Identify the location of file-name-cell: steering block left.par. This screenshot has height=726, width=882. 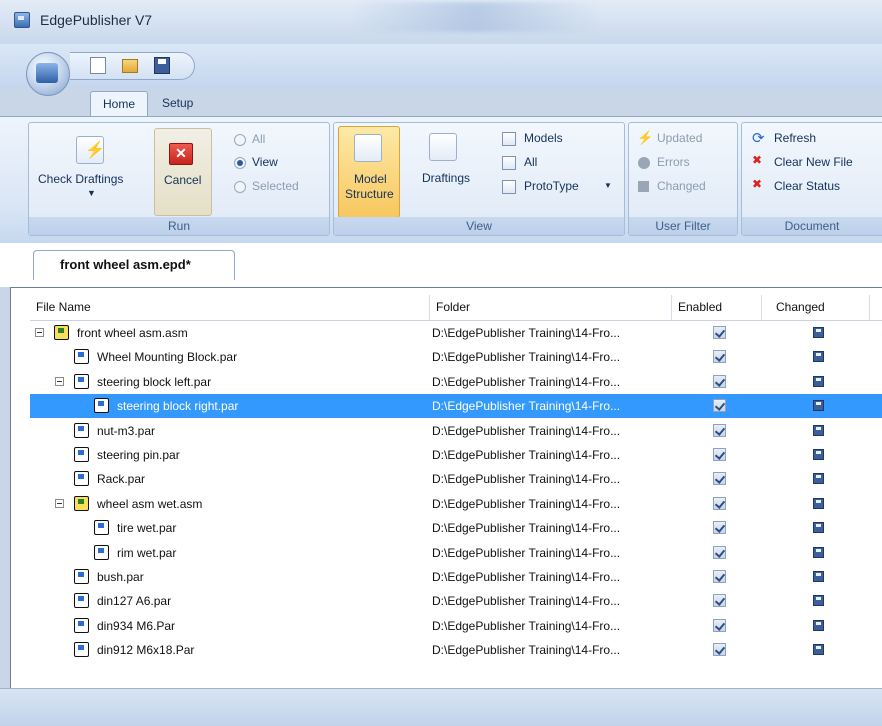
(154, 382).